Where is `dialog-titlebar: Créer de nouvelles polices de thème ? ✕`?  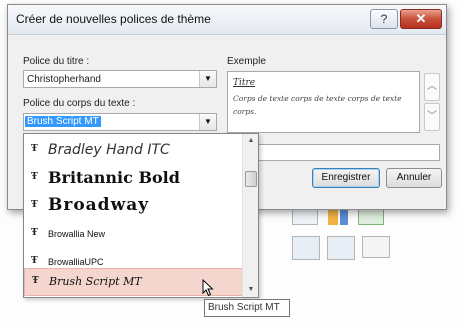 dialog-titlebar: Créer de nouvelles polices de thème ? ✕ is located at coordinates (227, 20).